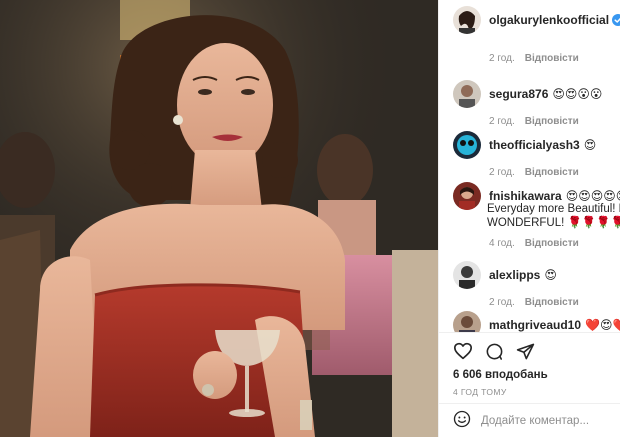 This screenshot has width=620, height=437. What do you see at coordinates (535, 325) in the screenshot?
I see `commenter-username: mathgriveaud10` at bounding box center [535, 325].